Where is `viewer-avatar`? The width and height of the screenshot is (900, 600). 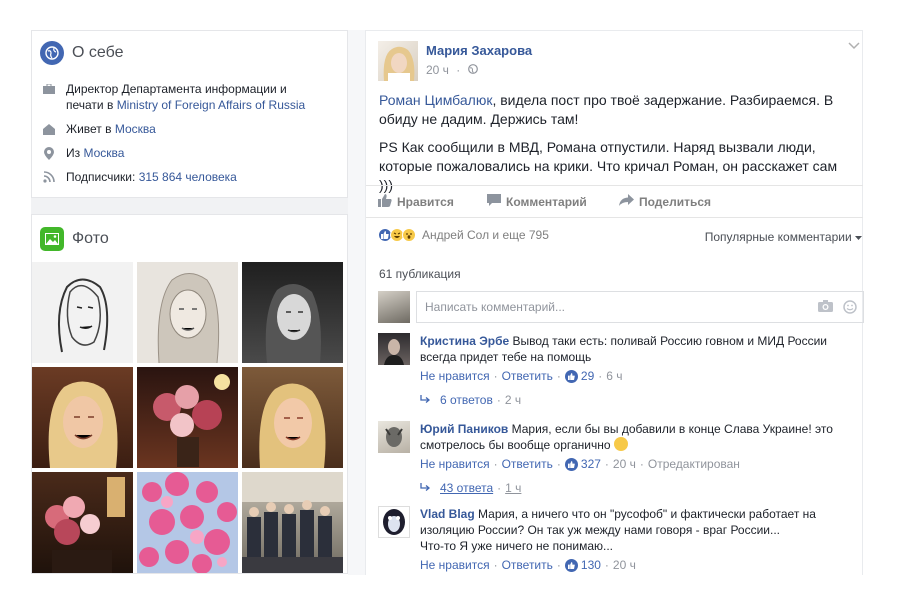 viewer-avatar is located at coordinates (394, 307).